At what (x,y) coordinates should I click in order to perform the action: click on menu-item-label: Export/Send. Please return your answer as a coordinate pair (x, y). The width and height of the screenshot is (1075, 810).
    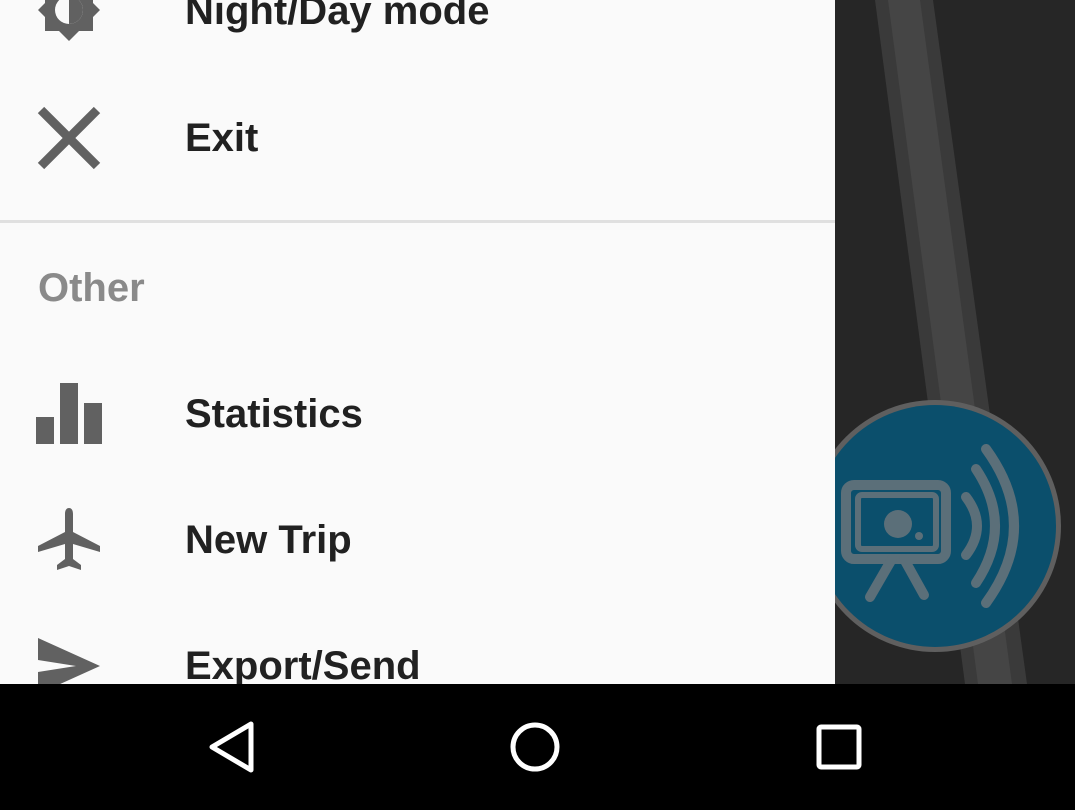
    Looking at the image, I should click on (303, 664).